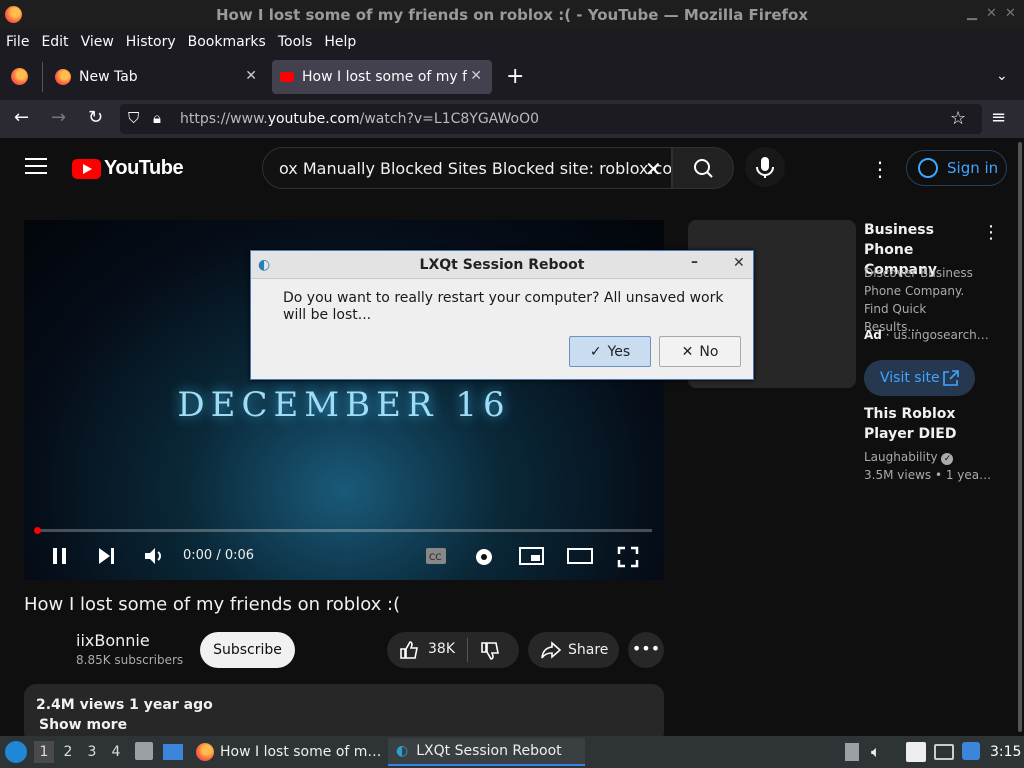 This screenshot has height=768, width=1024. What do you see at coordinates (580, 556) in the screenshot?
I see `theater-mode-icon` at bounding box center [580, 556].